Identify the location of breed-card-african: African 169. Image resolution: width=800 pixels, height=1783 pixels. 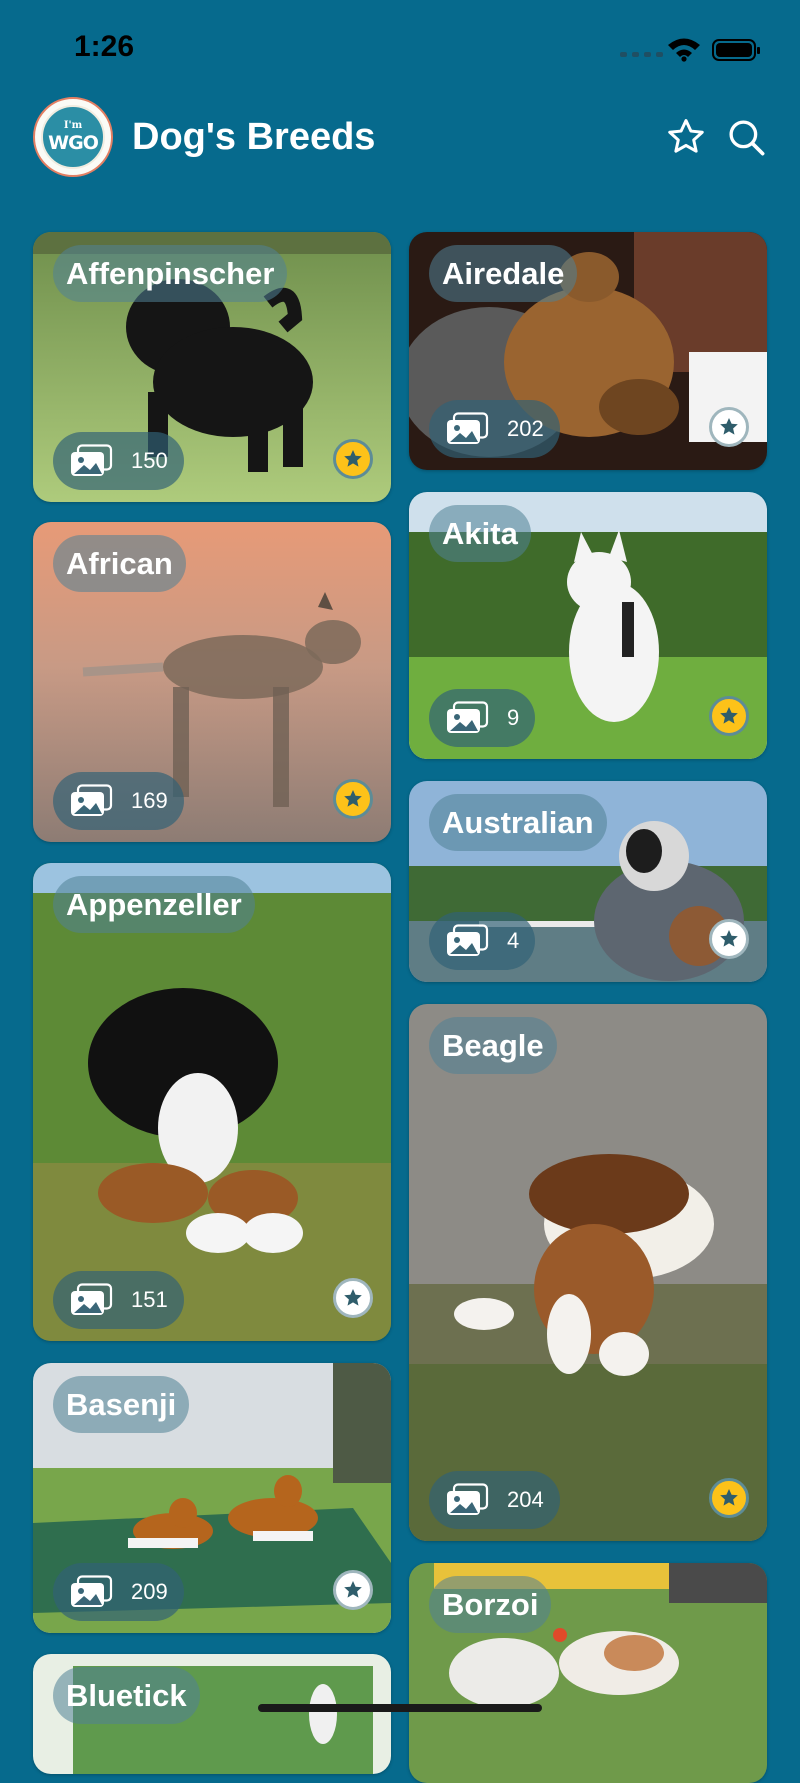
(212, 682).